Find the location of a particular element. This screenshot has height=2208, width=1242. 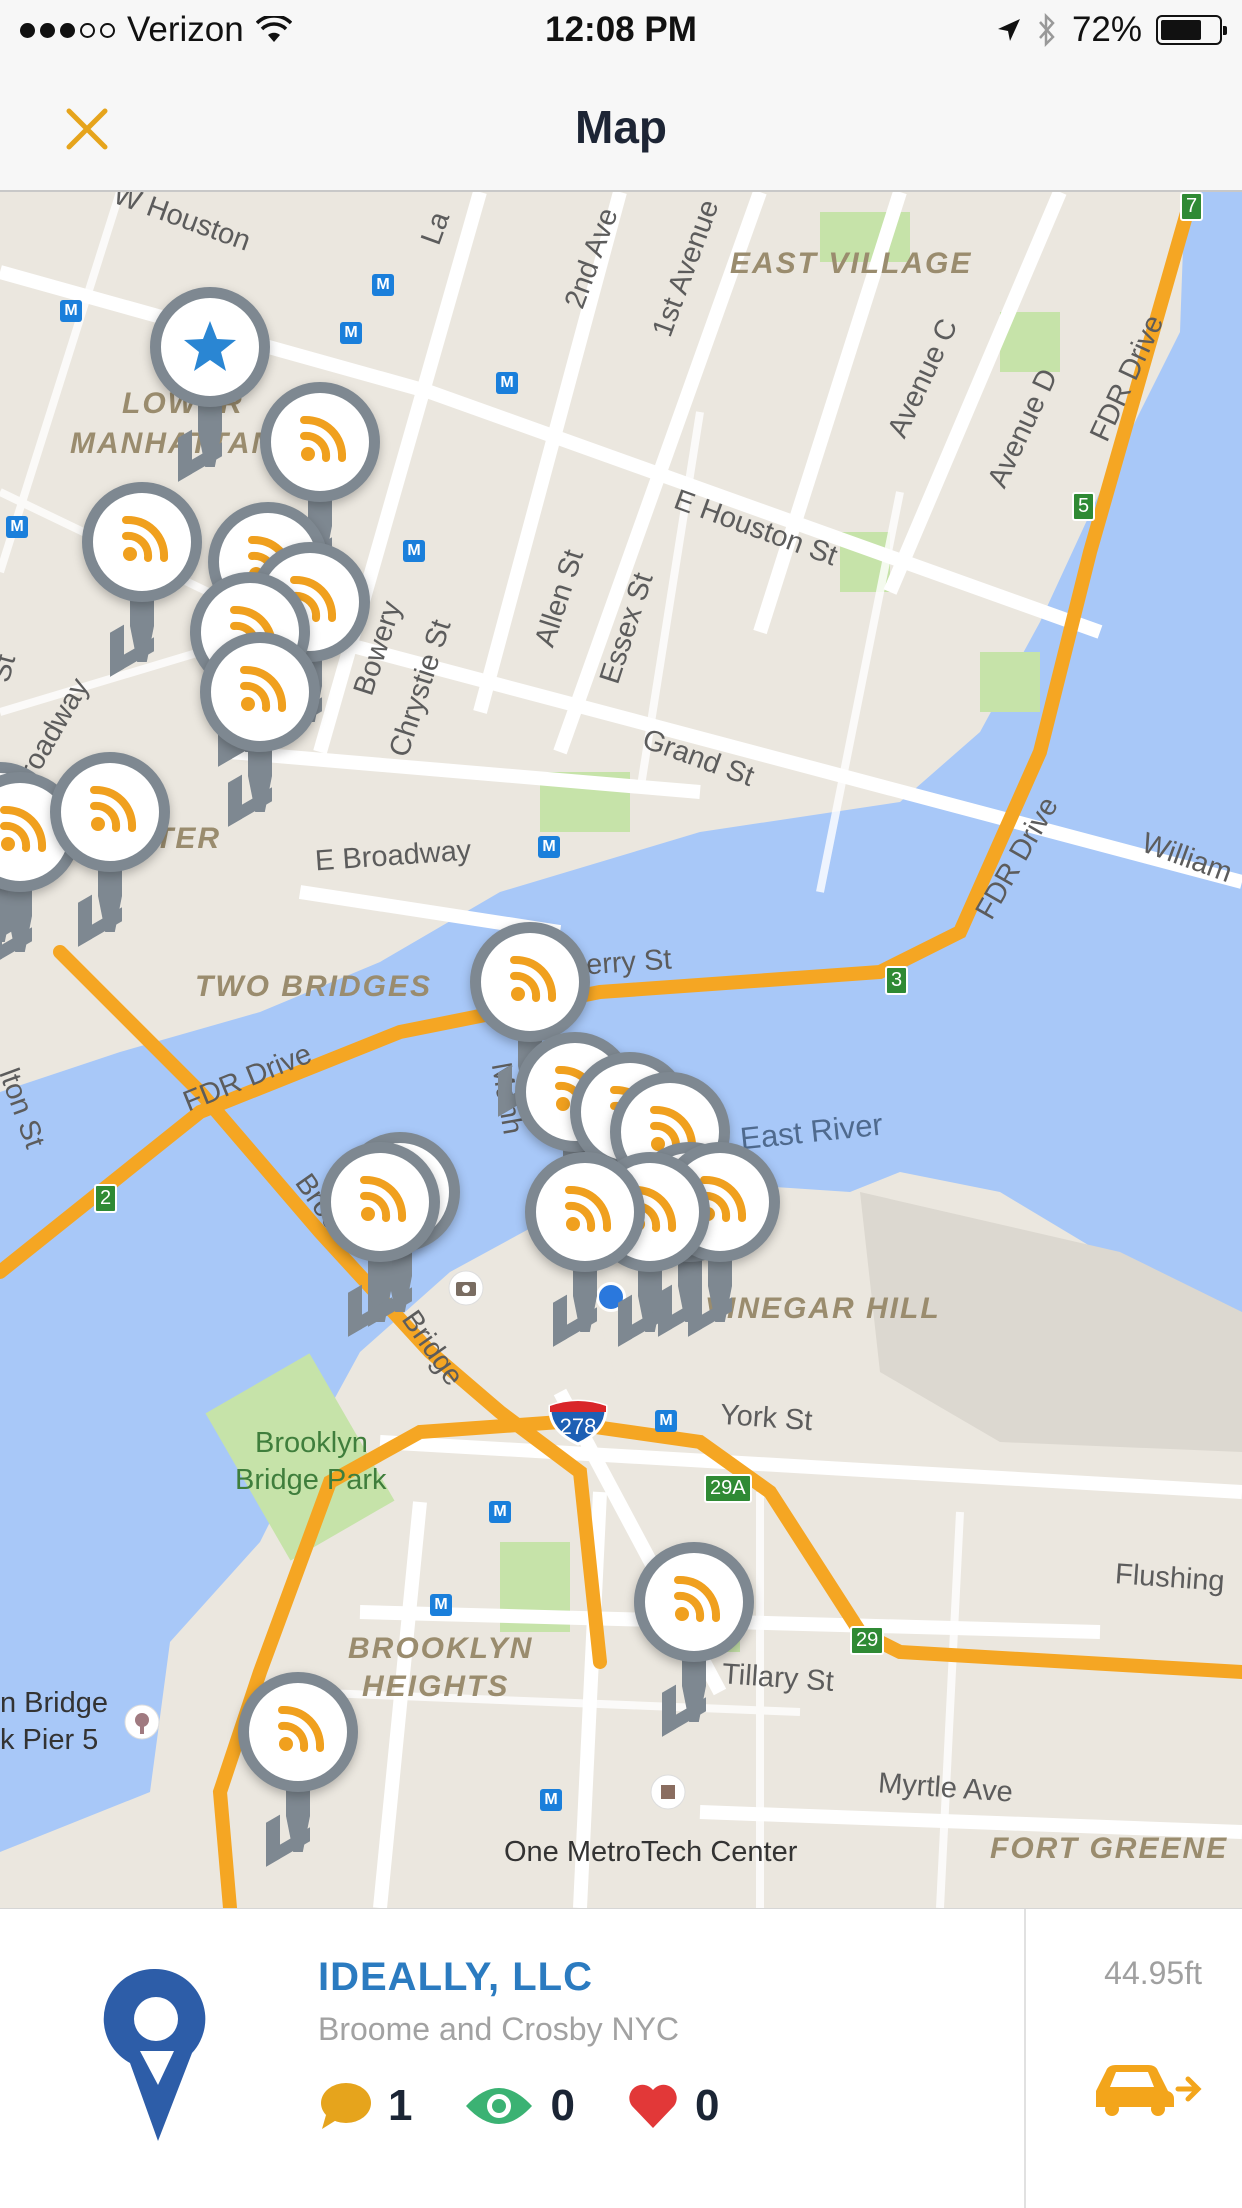

page-title: Map is located at coordinates (621, 127).